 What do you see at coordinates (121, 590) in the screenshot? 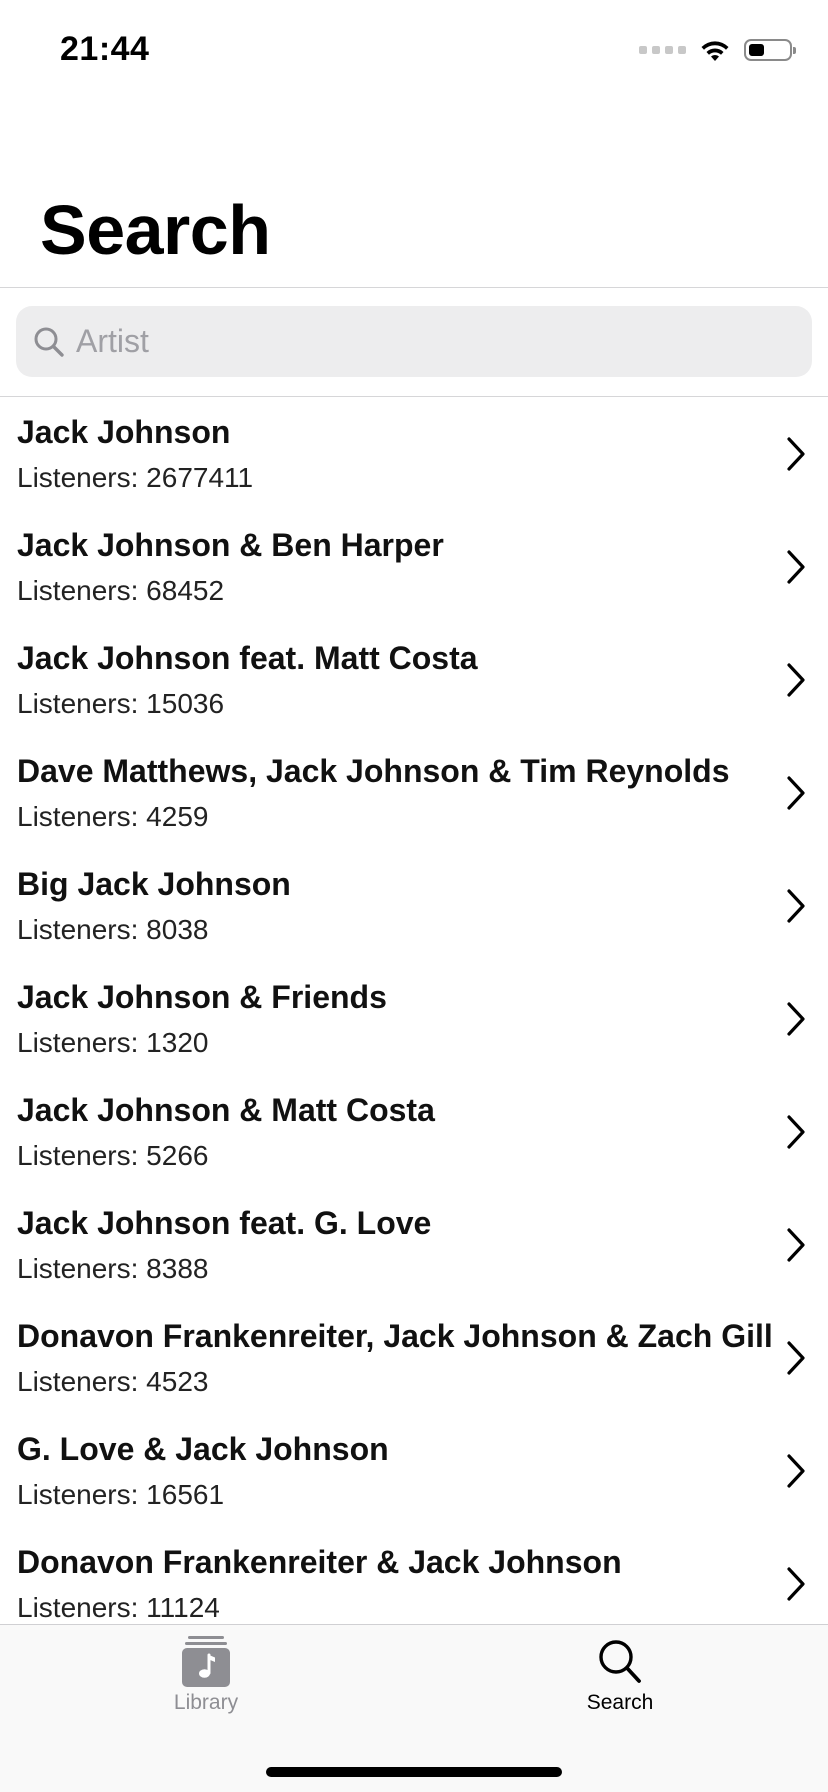
I see `listeners-count: Listeners: 68452` at bounding box center [121, 590].